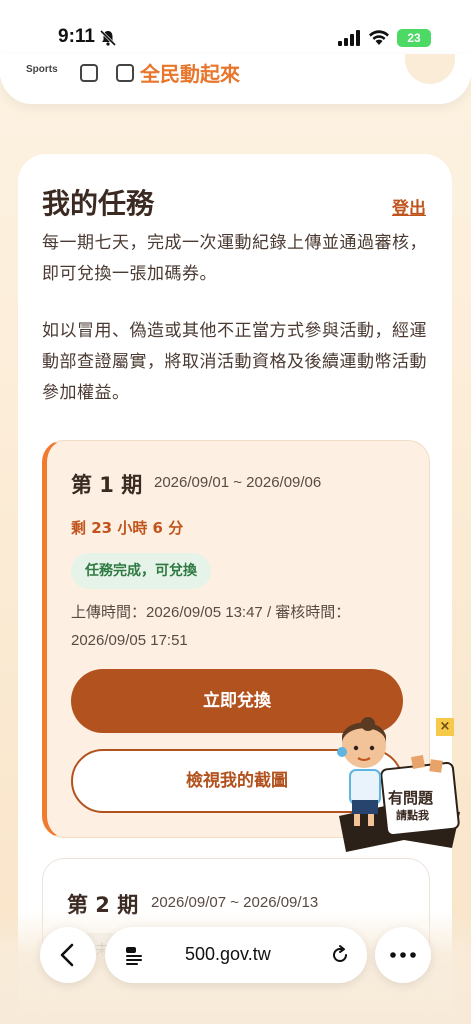 The height and width of the screenshot is (1024, 471). I want to click on reader-icon, so click(134, 955).